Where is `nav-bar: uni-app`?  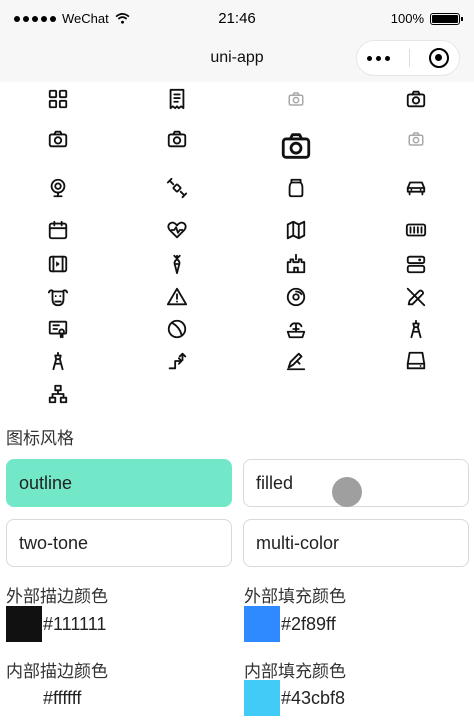
nav-bar: uni-app is located at coordinates (237, 59).